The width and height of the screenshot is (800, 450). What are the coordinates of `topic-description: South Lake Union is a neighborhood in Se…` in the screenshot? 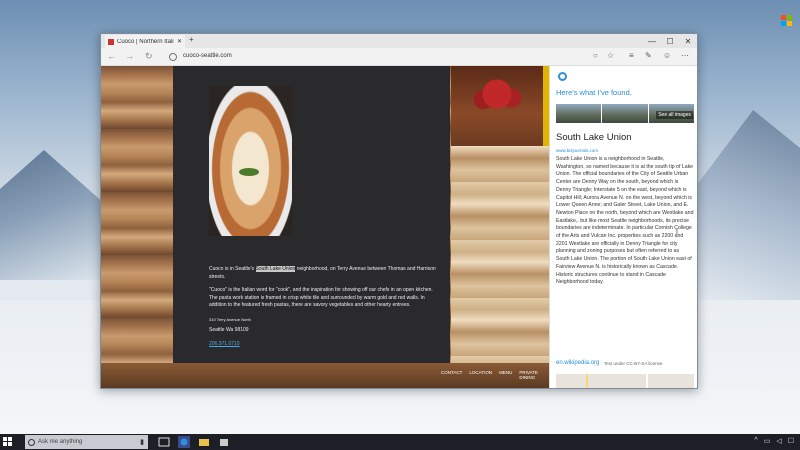 It's located at (625, 221).